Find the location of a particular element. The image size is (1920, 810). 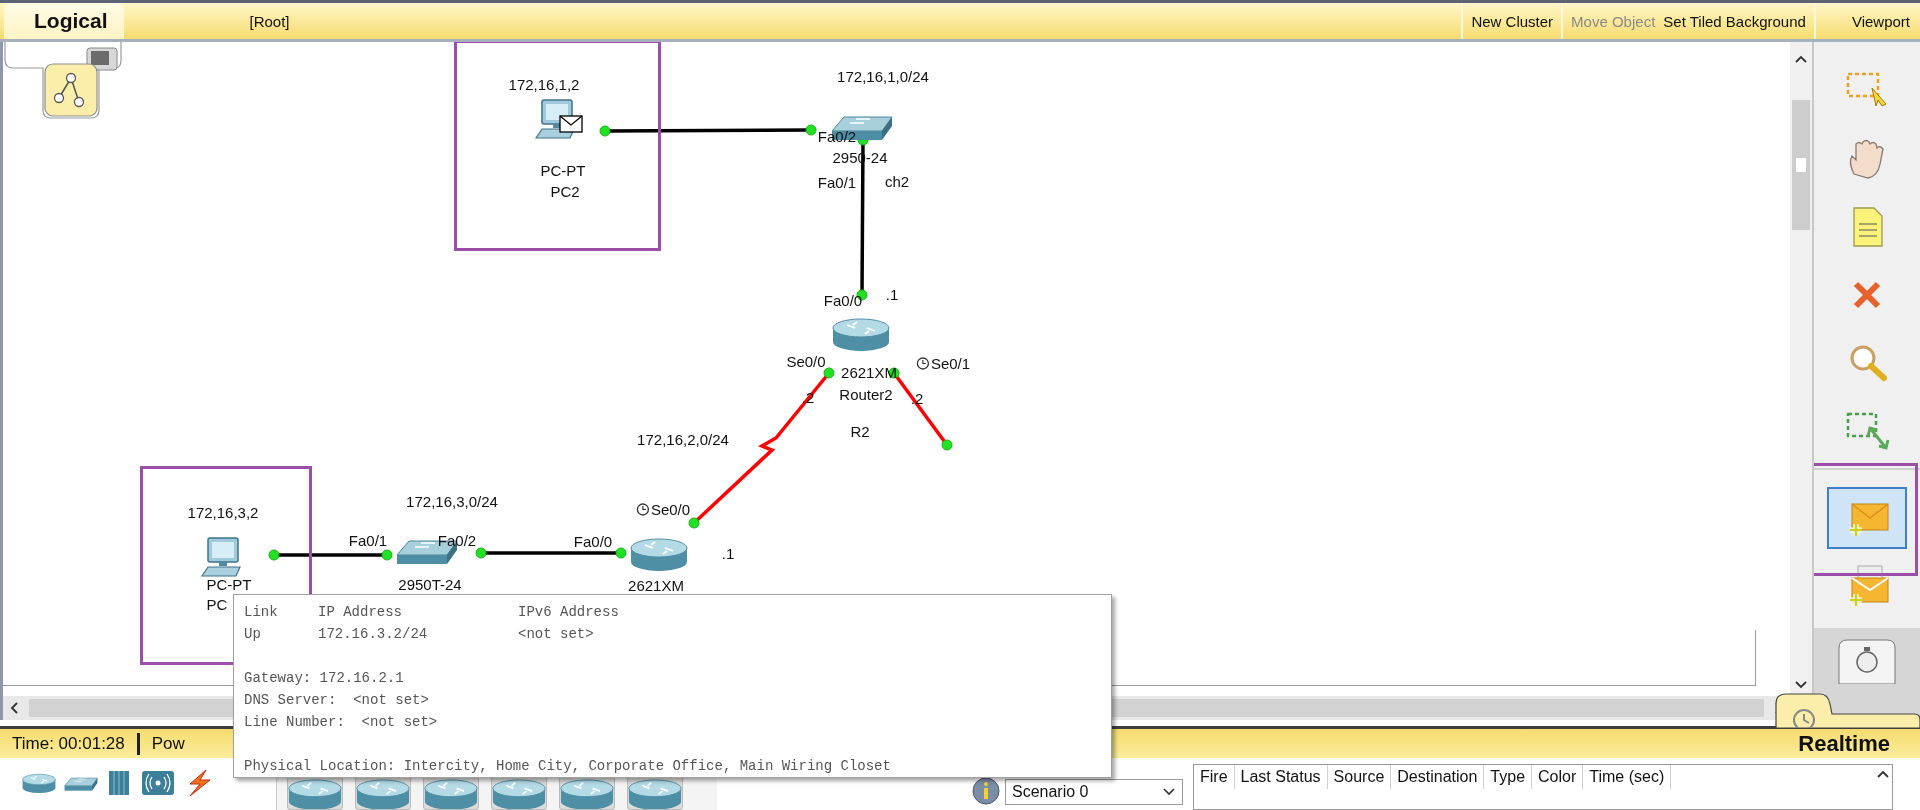

info-line: Line Number: <not set> is located at coordinates (341, 722).